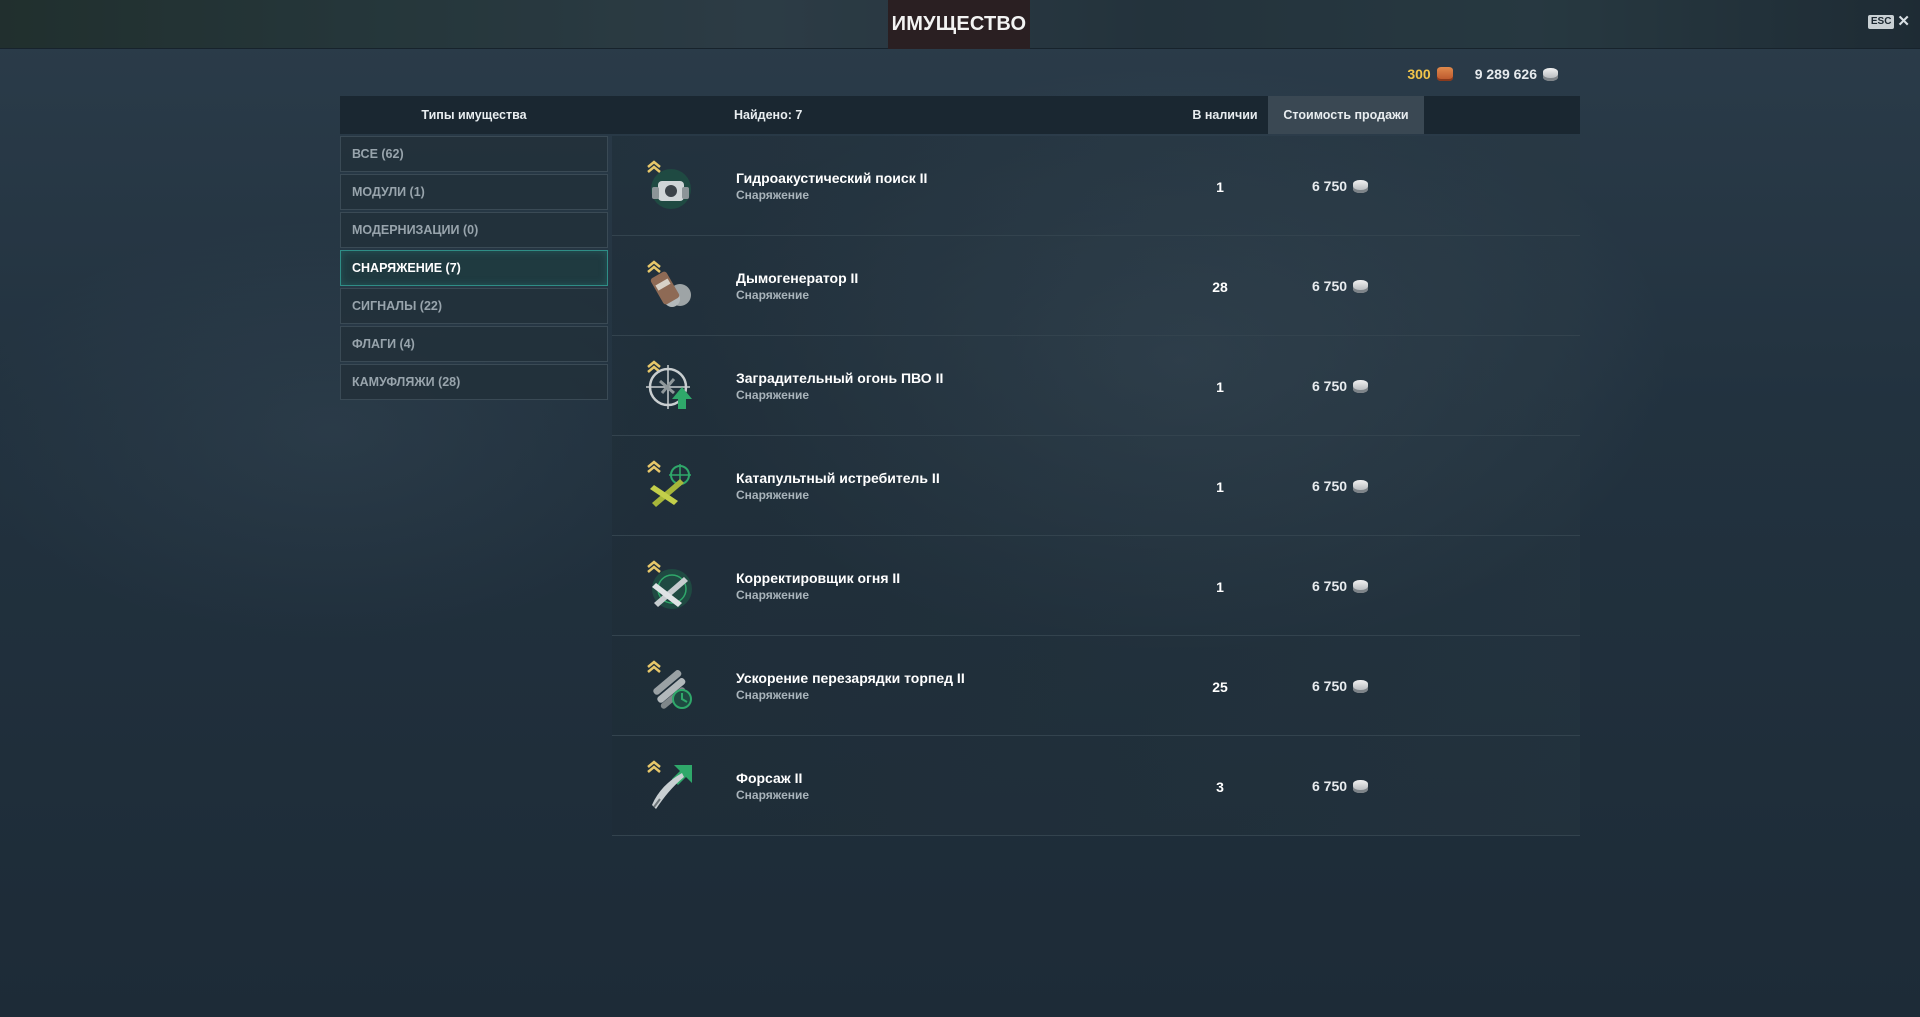 The image size is (1920, 1017). Describe the element at coordinates (670, 285) in the screenshot. I see `smoke-generator-icon` at that location.